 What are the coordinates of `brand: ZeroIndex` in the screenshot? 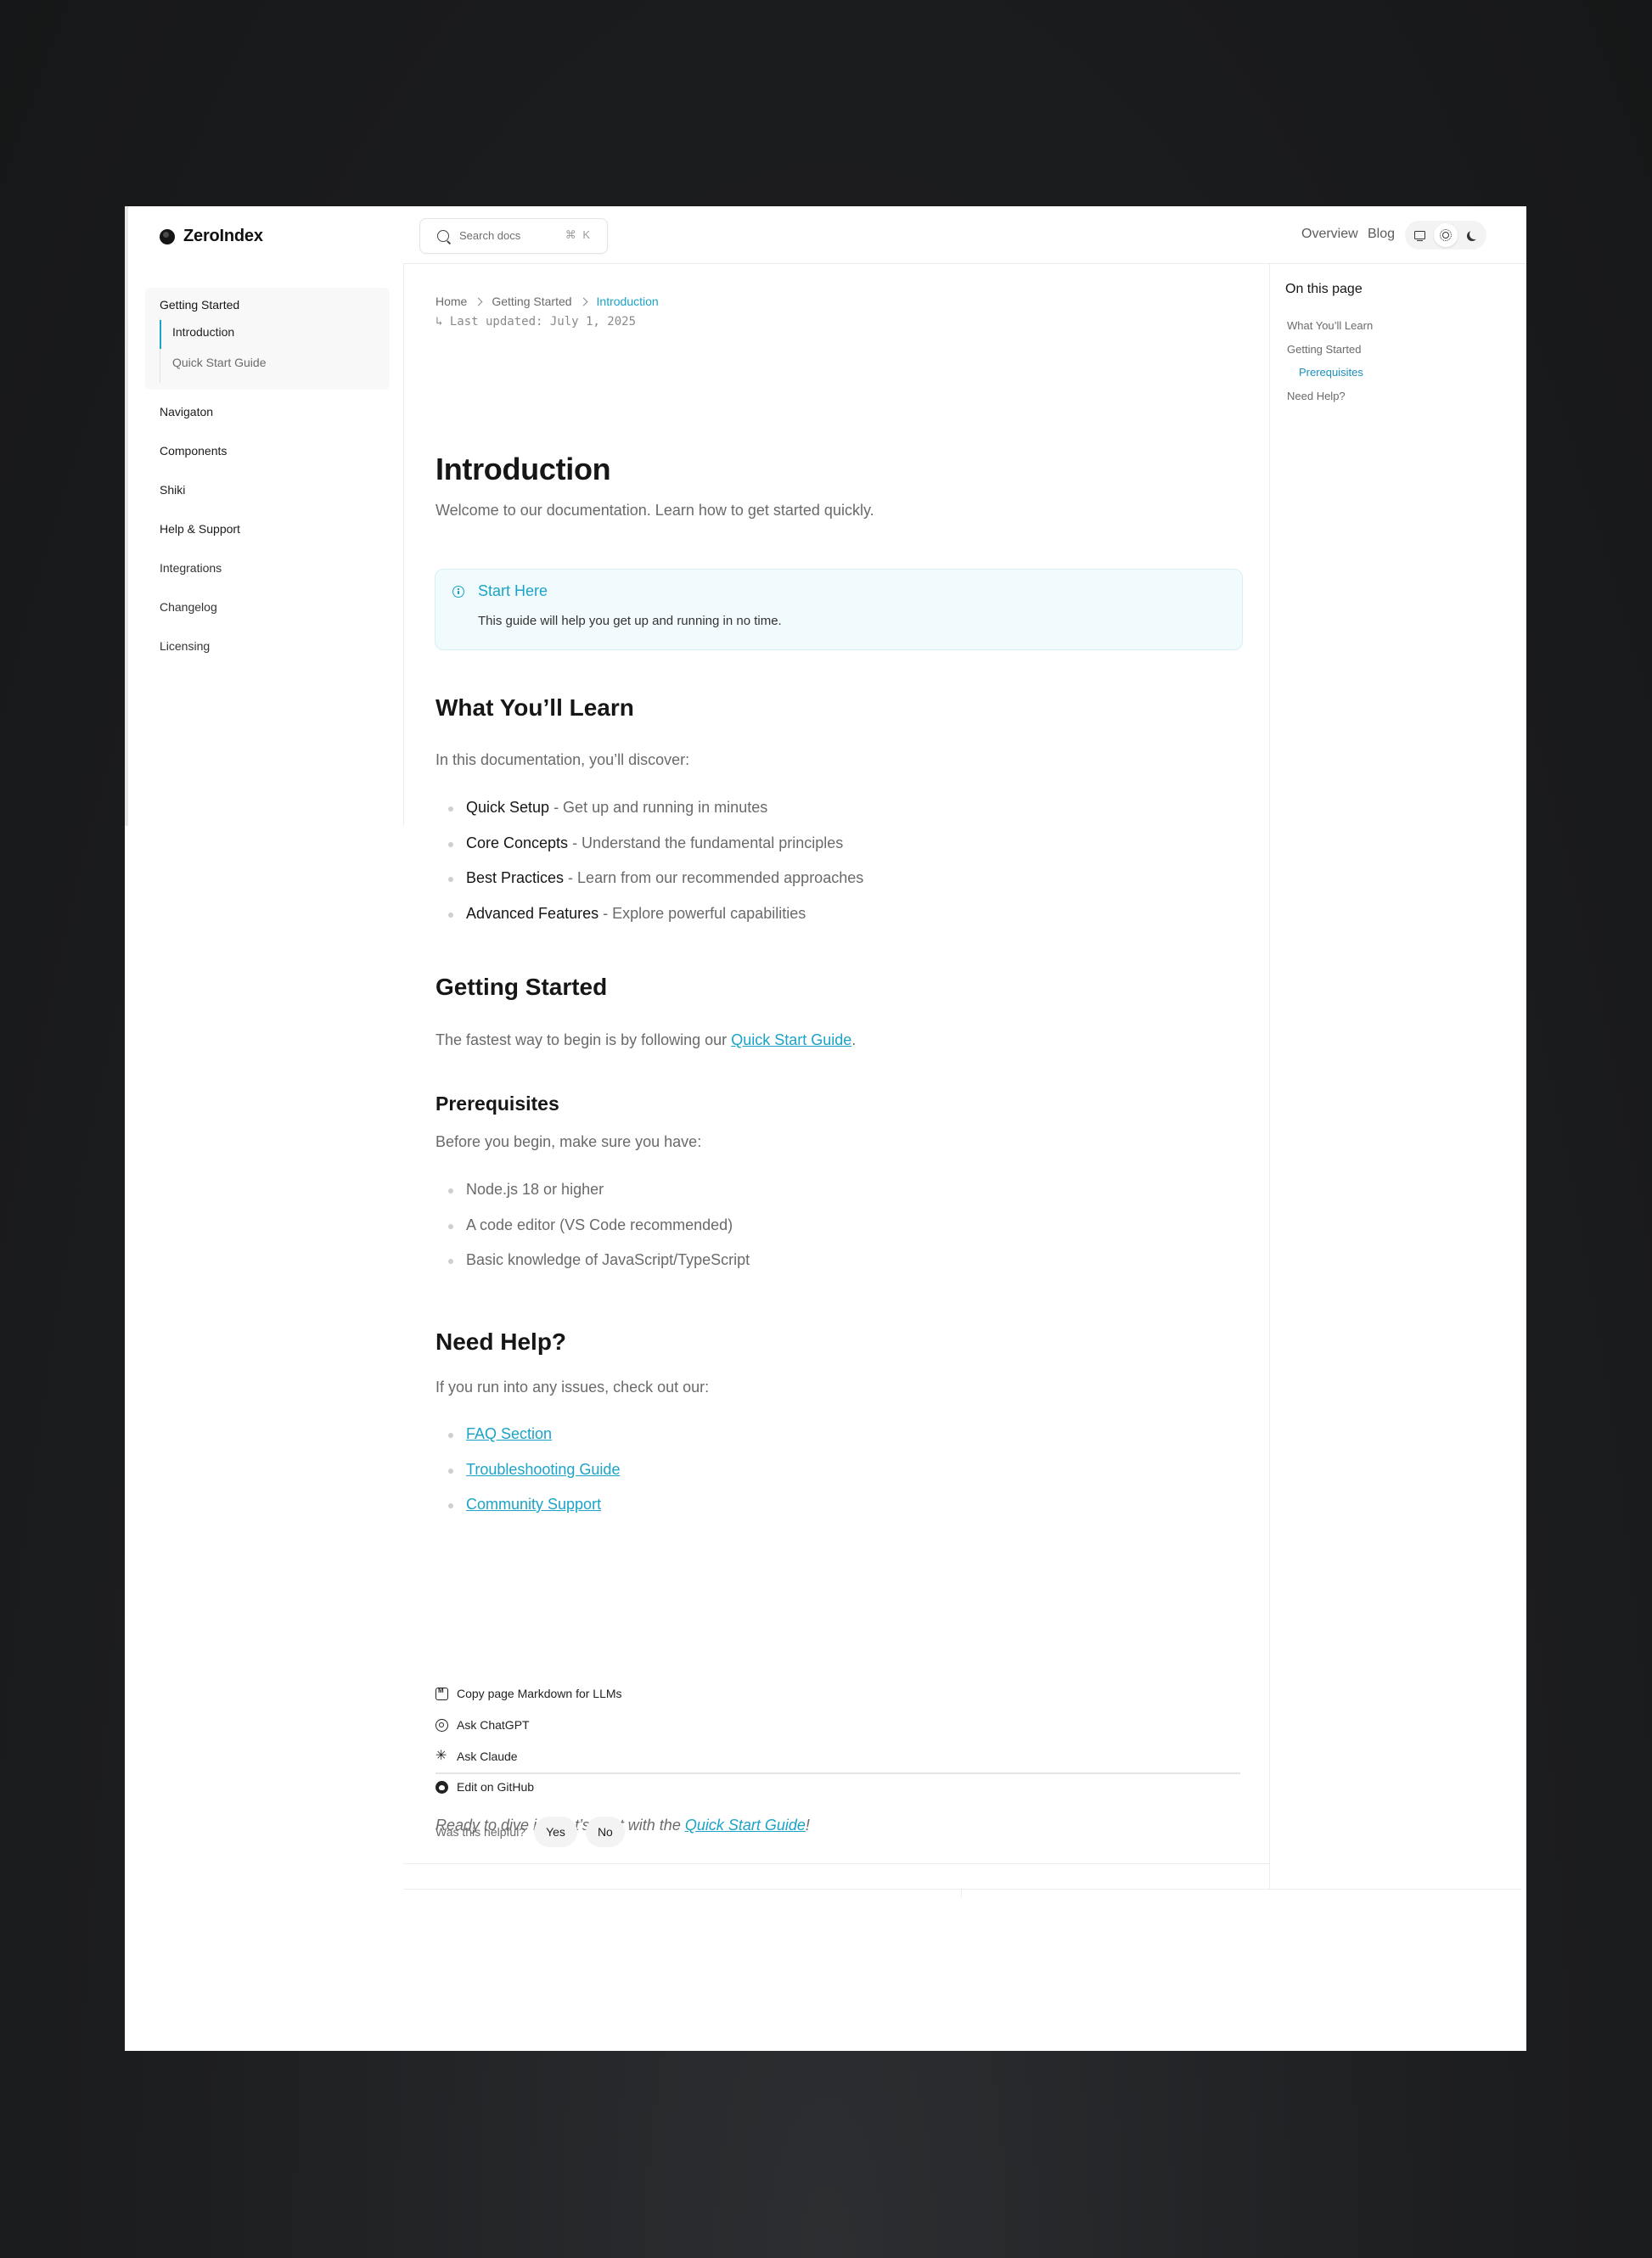 It's located at (211, 236).